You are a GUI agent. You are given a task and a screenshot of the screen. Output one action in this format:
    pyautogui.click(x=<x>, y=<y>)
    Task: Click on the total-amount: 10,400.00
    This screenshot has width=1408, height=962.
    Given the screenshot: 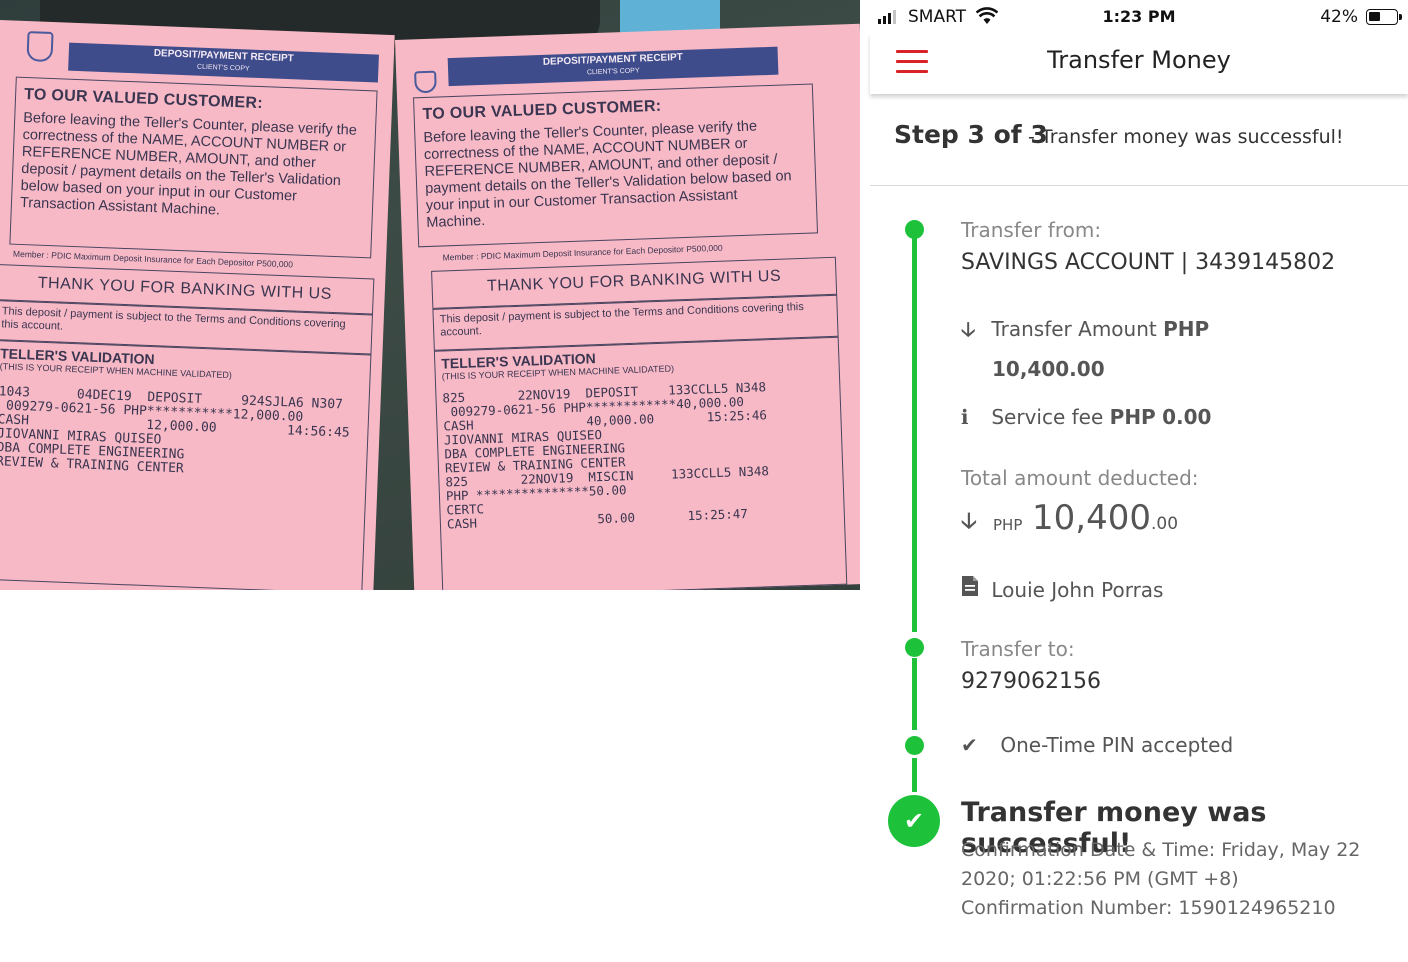 What is the action you would take?
    pyautogui.click(x=1105, y=518)
    